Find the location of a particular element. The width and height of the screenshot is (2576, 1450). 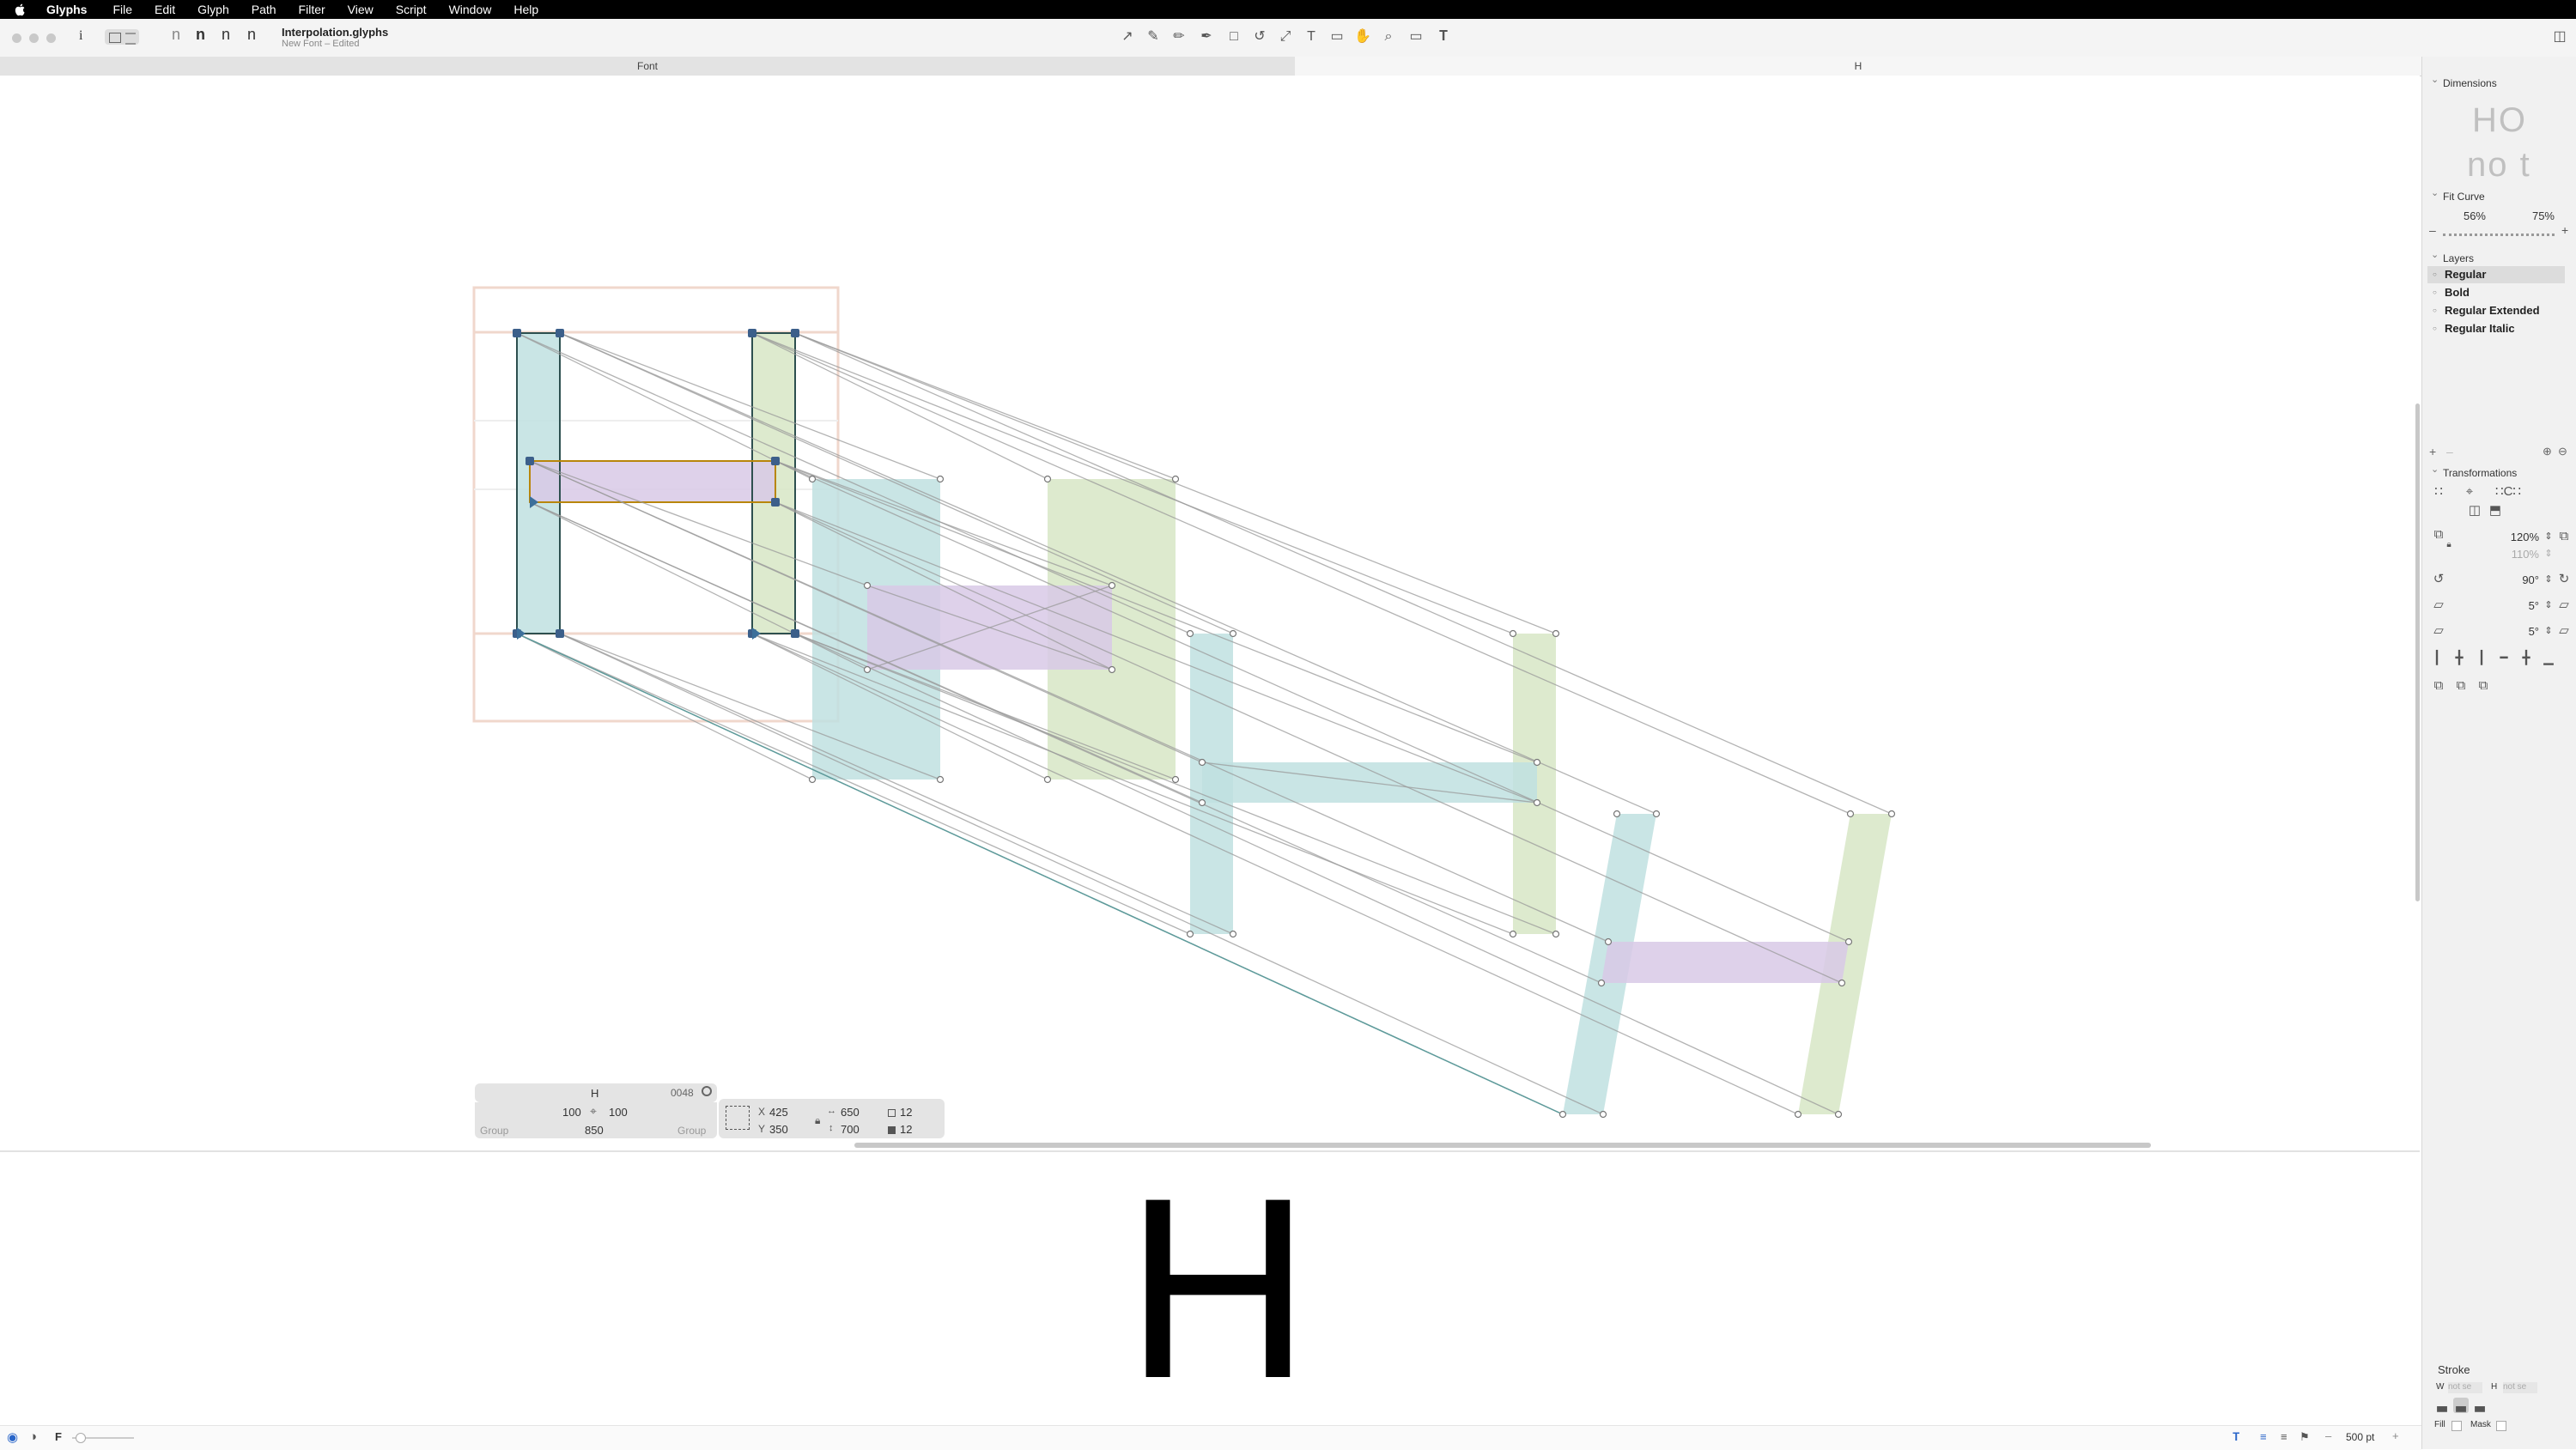

zoom-tool-icon: ⌕ is located at coordinates (1389, 37).